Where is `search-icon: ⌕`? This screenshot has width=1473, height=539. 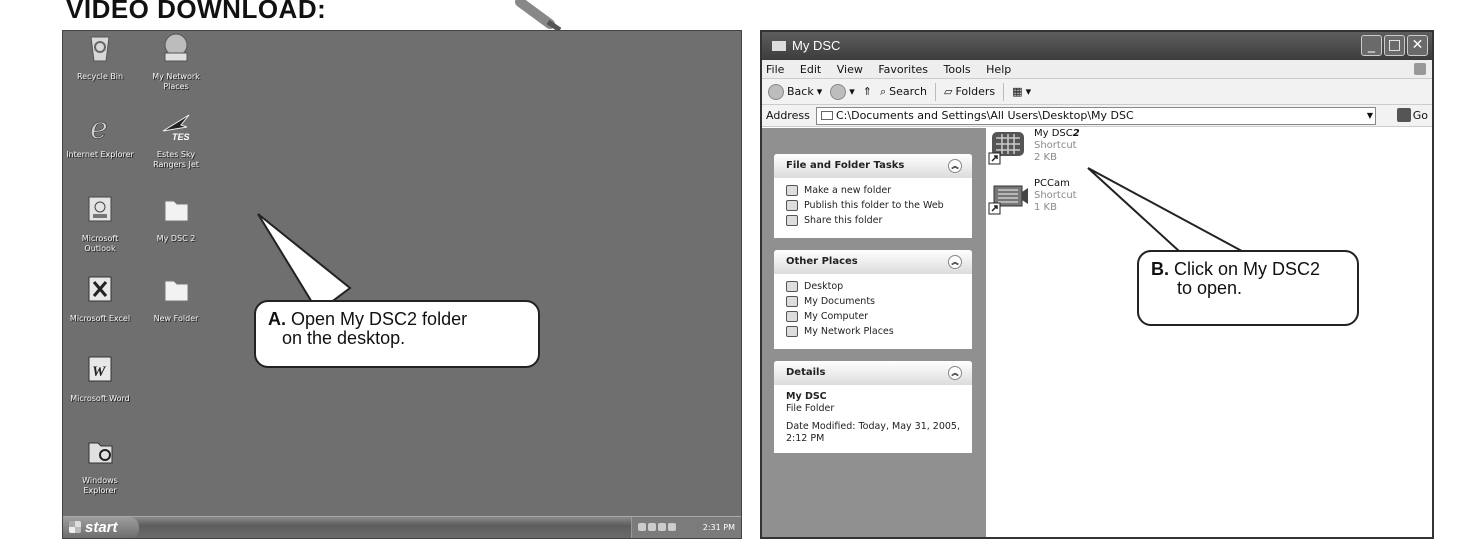
search-icon: ⌕ is located at coordinates (883, 91).